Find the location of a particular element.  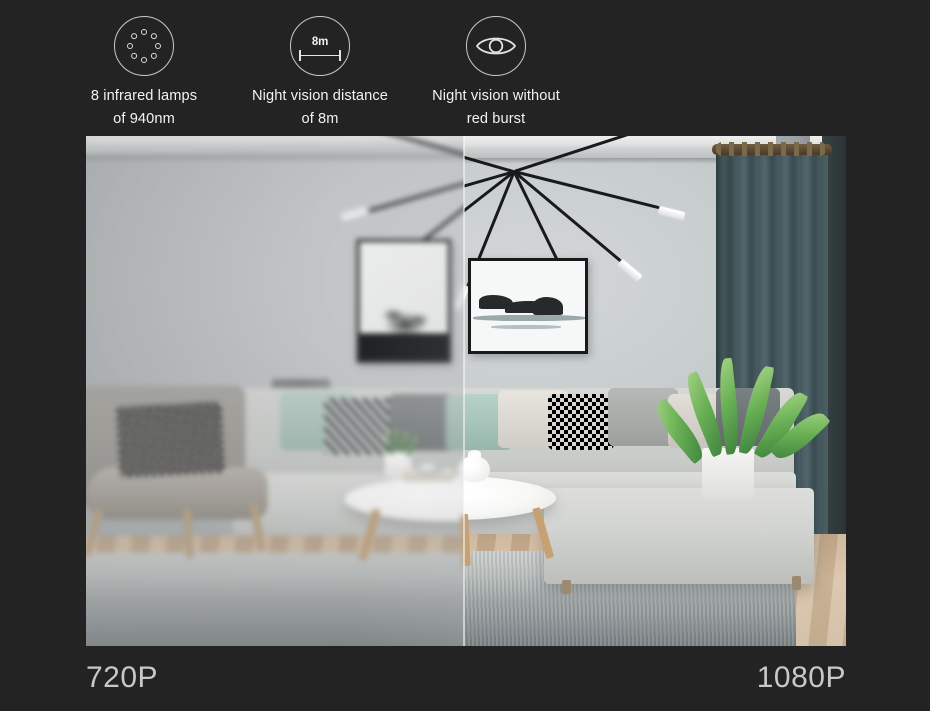

feature-line-1: Night vision distance is located at coordinates (320, 96).